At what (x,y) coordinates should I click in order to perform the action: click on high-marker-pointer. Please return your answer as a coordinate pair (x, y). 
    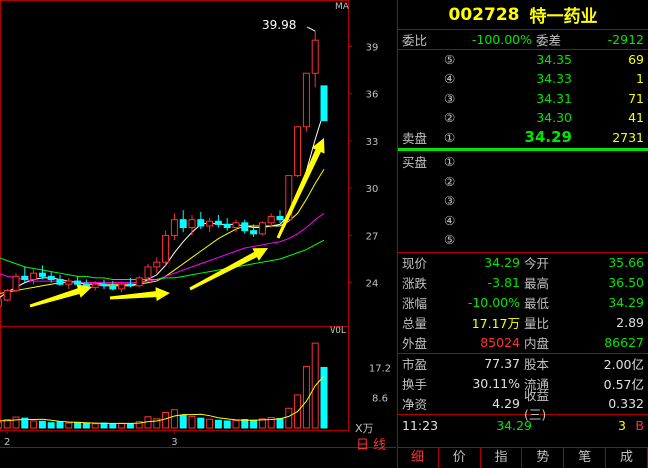
    Looking at the image, I should click on (311, 29).